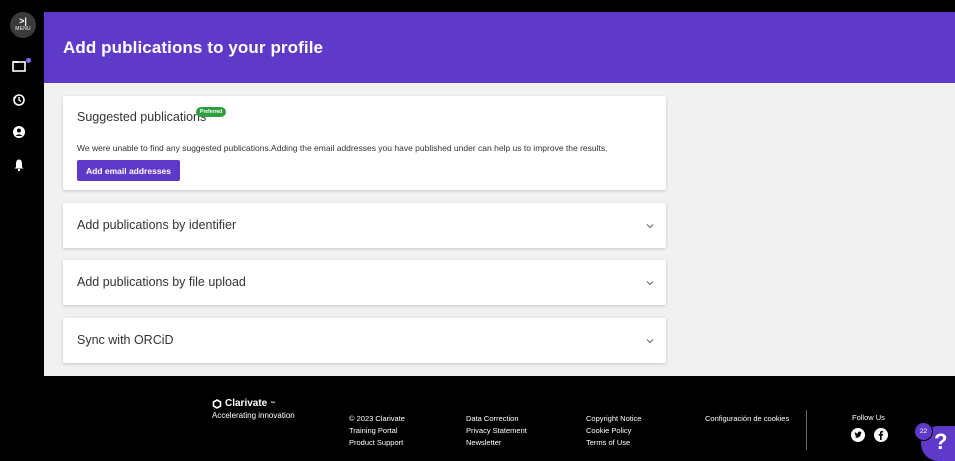 The image size is (955, 461). I want to click on menu-label: MENU, so click(23, 29).